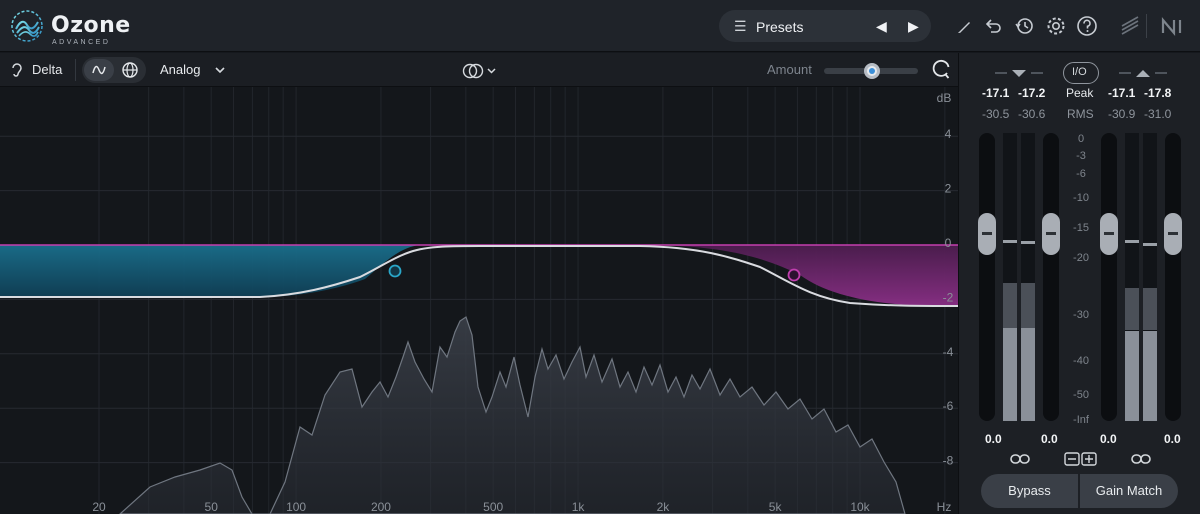 The image size is (1200, 514). I want to click on chevron-down-icon, so click(220, 70).